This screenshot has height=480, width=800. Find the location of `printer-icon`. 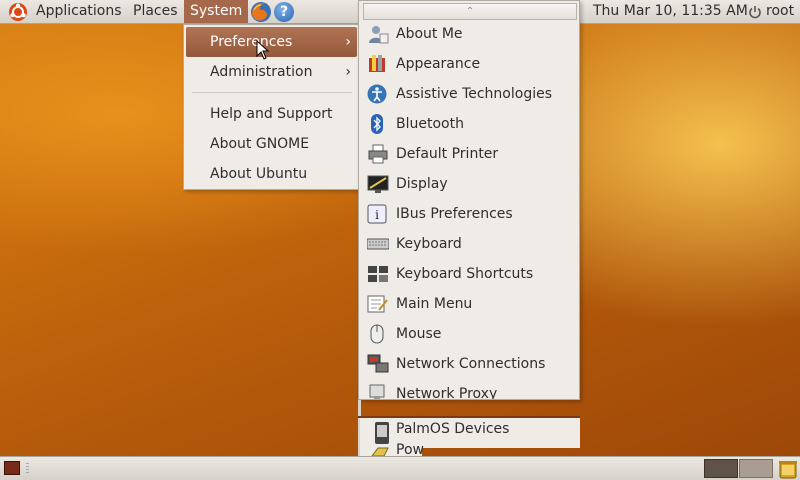

printer-icon is located at coordinates (378, 154).